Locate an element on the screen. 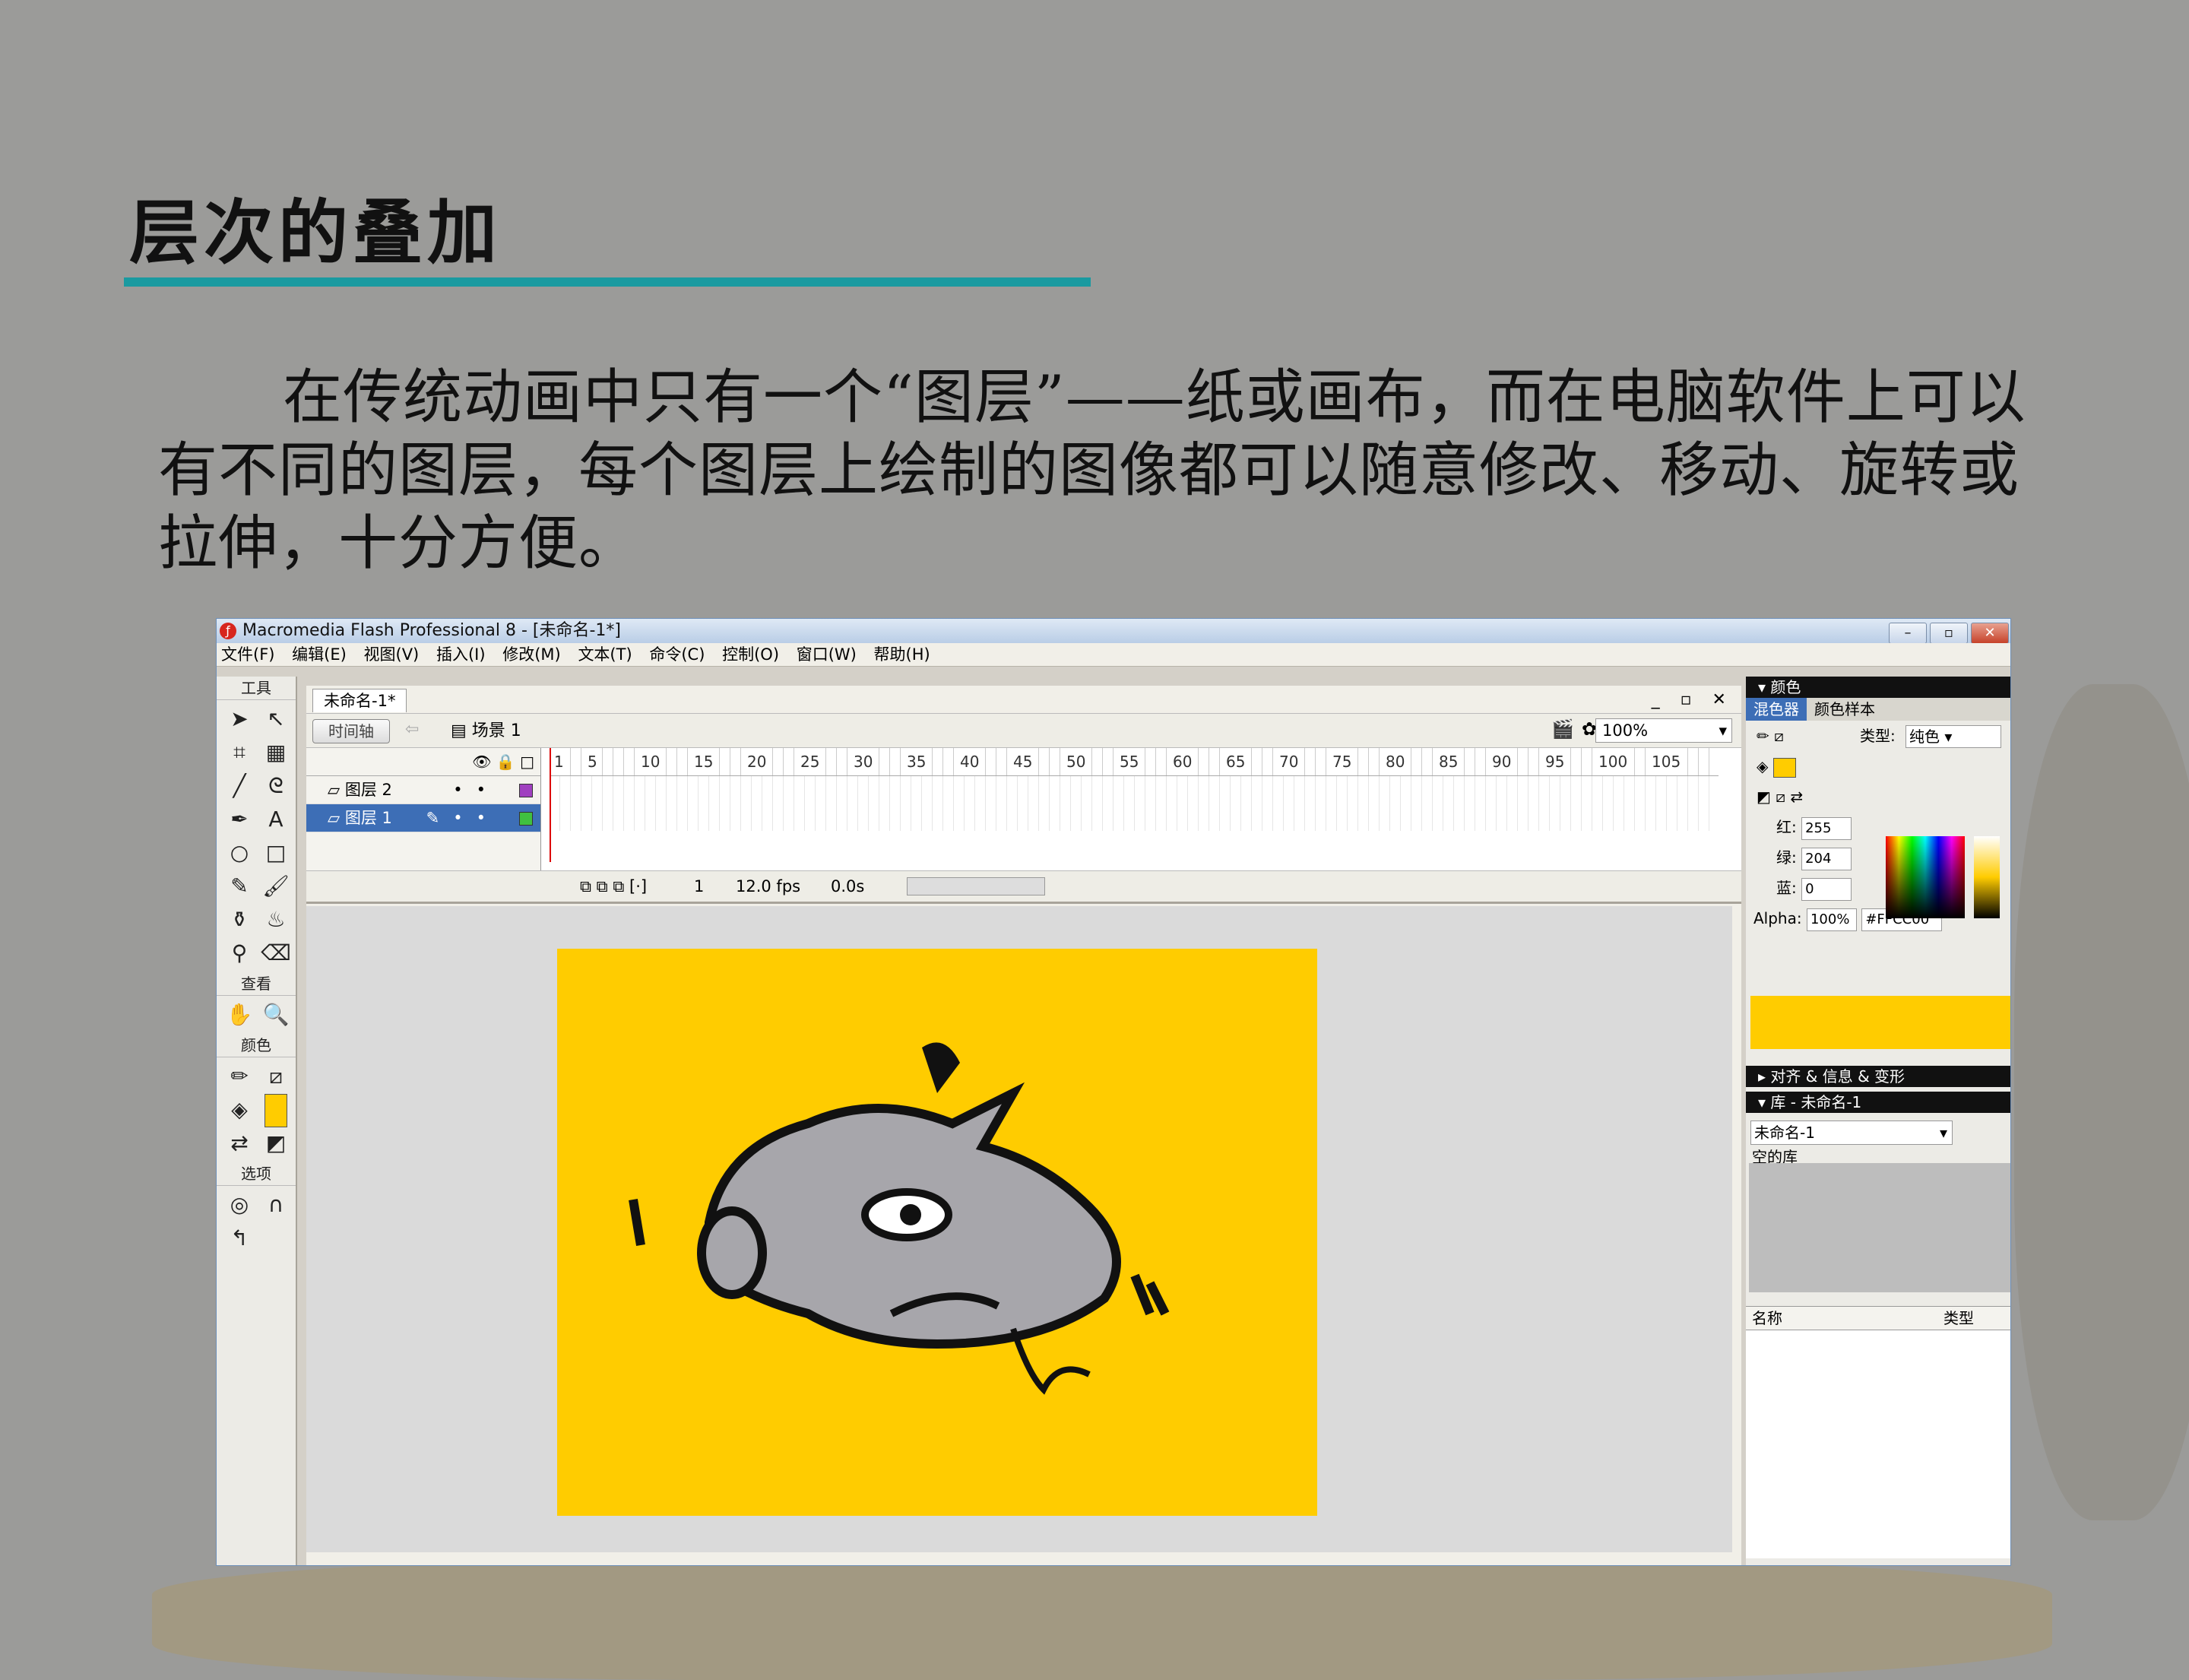  slide-title: 层次的叠加 is located at coordinates (315, 233).